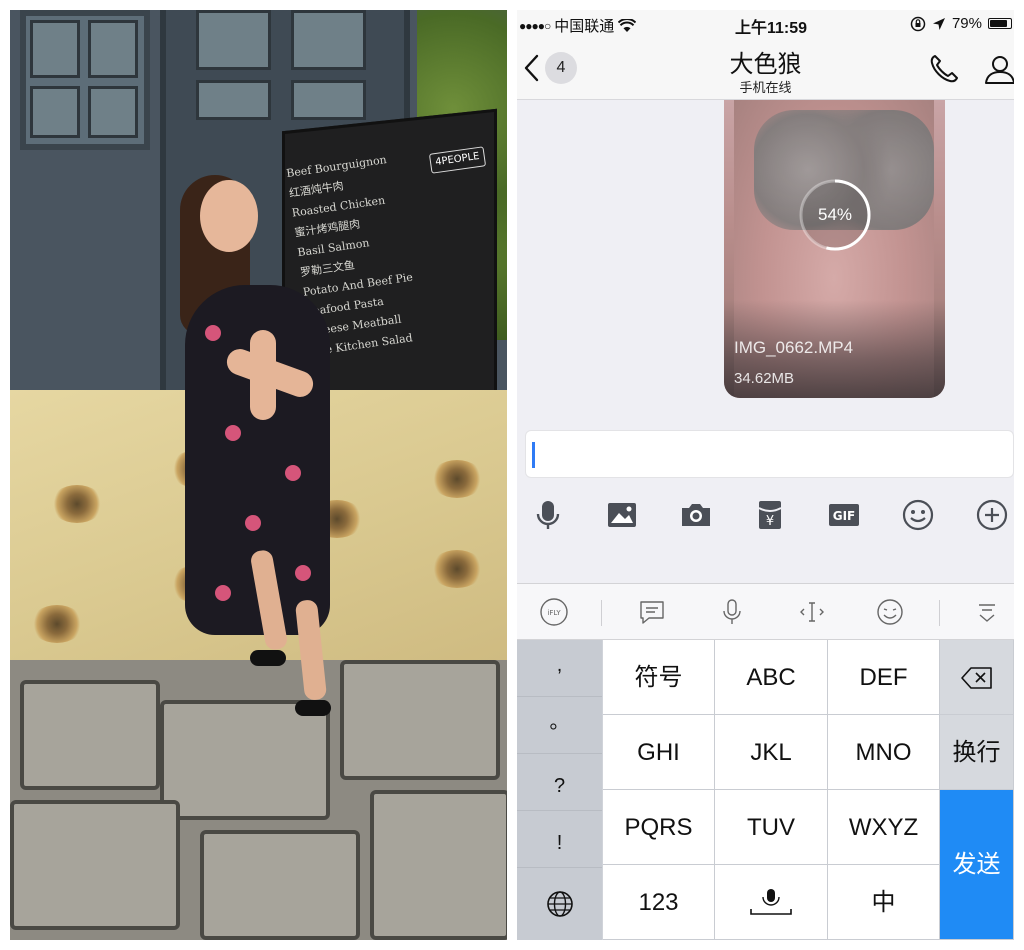 The height and width of the screenshot is (950, 1024). I want to click on text-caret, so click(533, 455).